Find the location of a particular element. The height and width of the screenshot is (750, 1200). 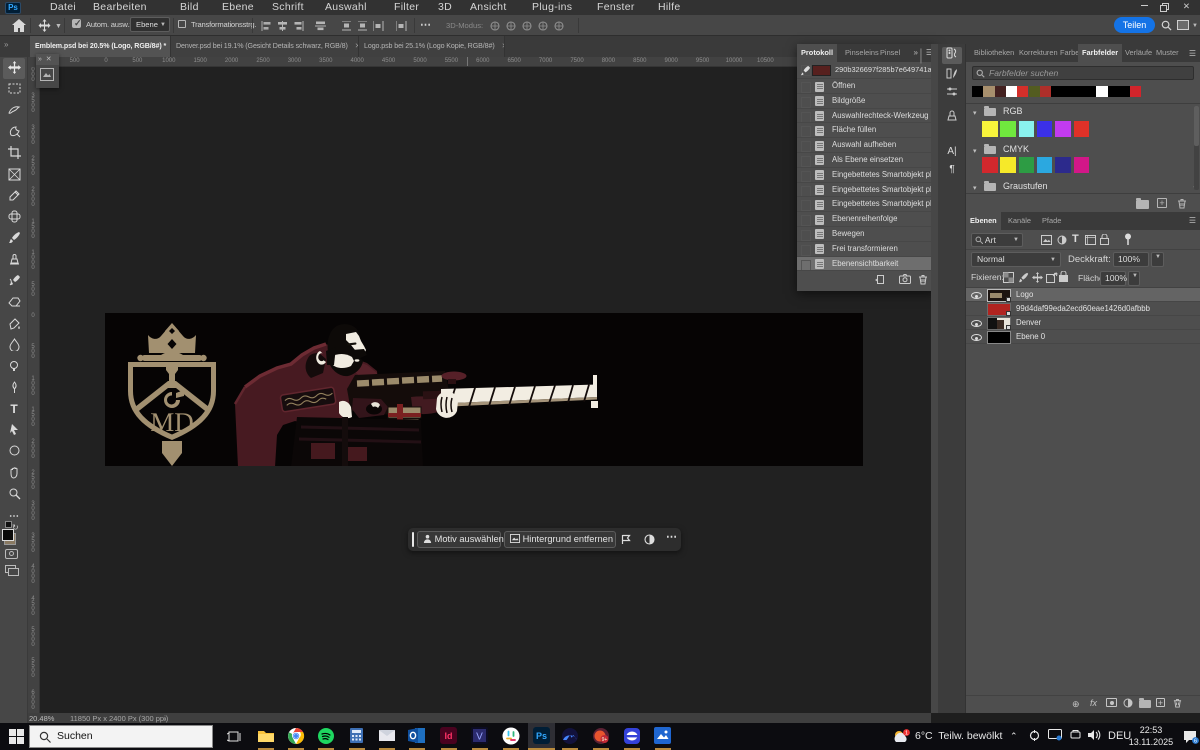

svg-text: MD is located at coordinates (172, 422).